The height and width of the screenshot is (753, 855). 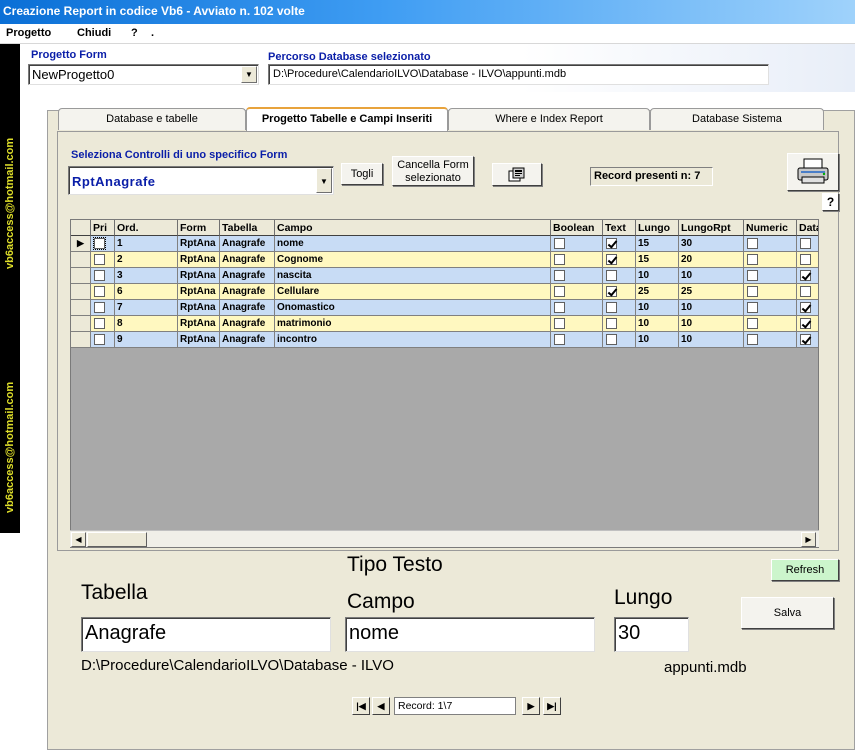 What do you see at coordinates (146, 340) in the screenshot?
I see `cell-ord: 9` at bounding box center [146, 340].